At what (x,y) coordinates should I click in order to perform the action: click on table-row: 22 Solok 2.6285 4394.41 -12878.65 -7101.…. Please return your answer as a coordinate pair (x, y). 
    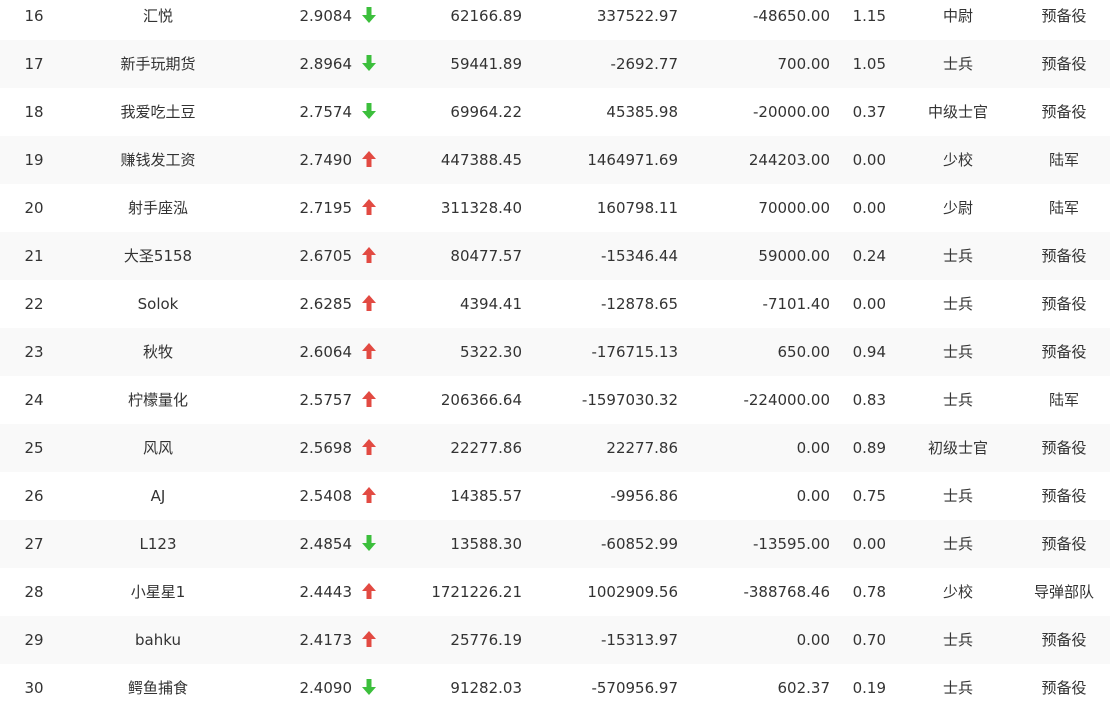
    Looking at the image, I should click on (555, 304).